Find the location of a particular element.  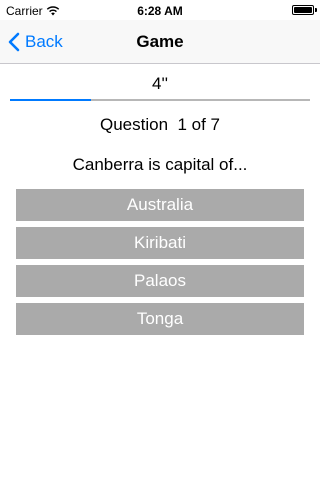

battery-level is located at coordinates (303, 10).